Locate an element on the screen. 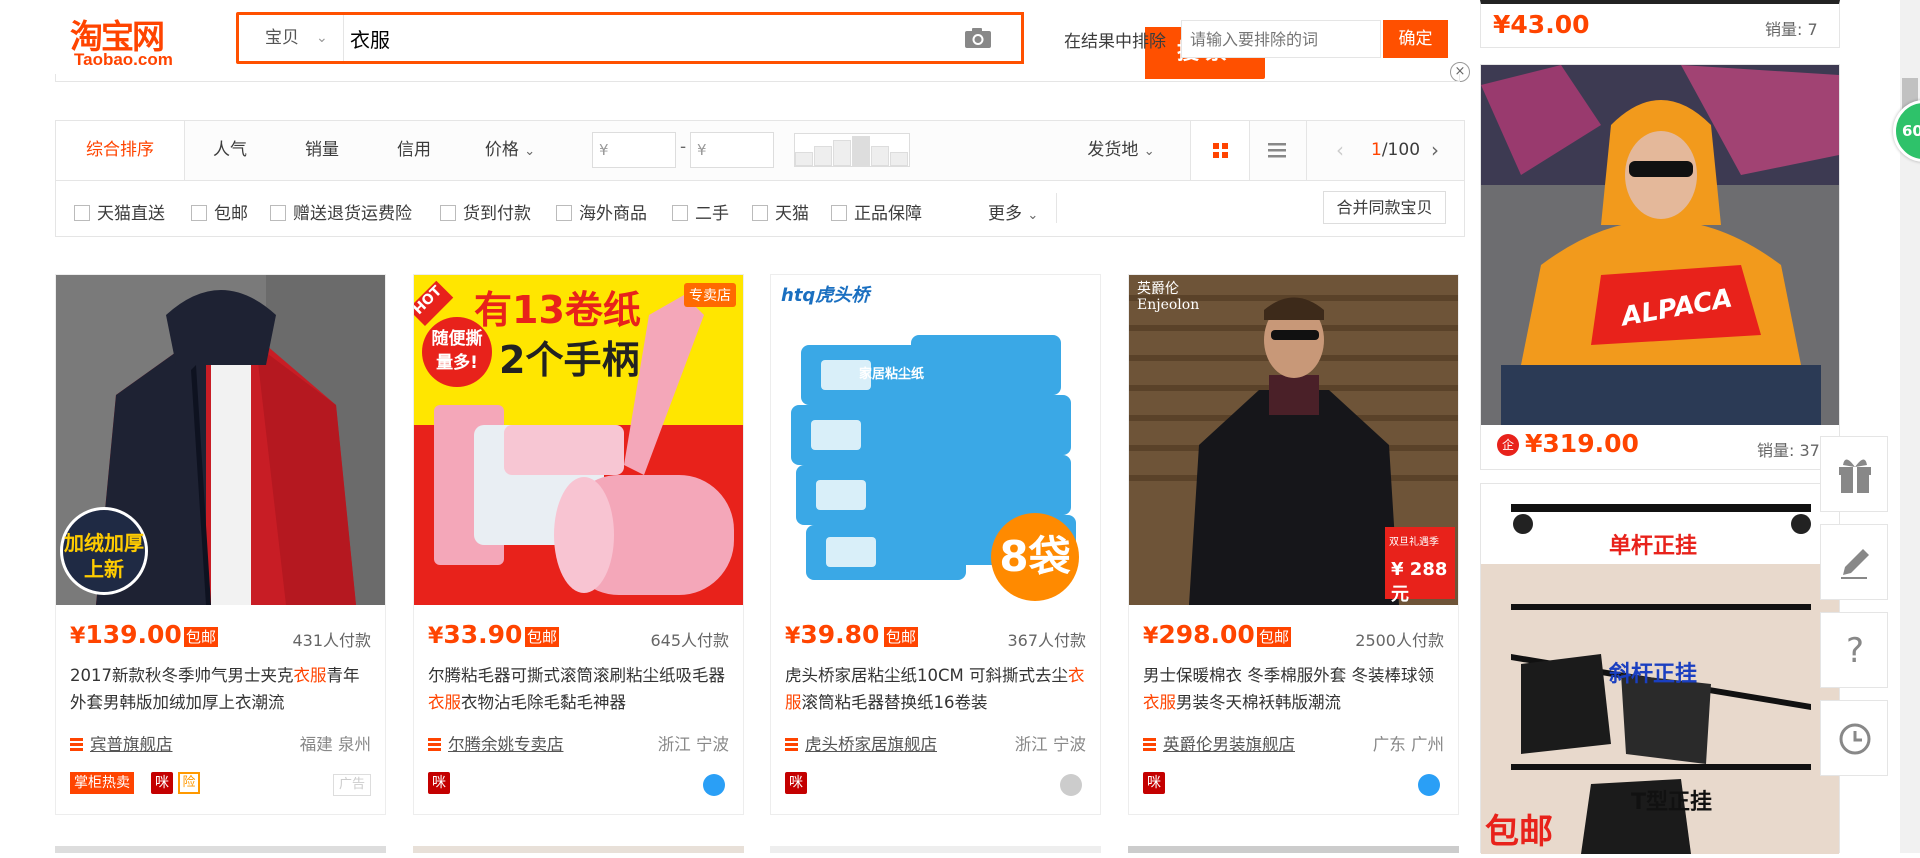  filter-overseas: 海外商品 is located at coordinates (601, 211).